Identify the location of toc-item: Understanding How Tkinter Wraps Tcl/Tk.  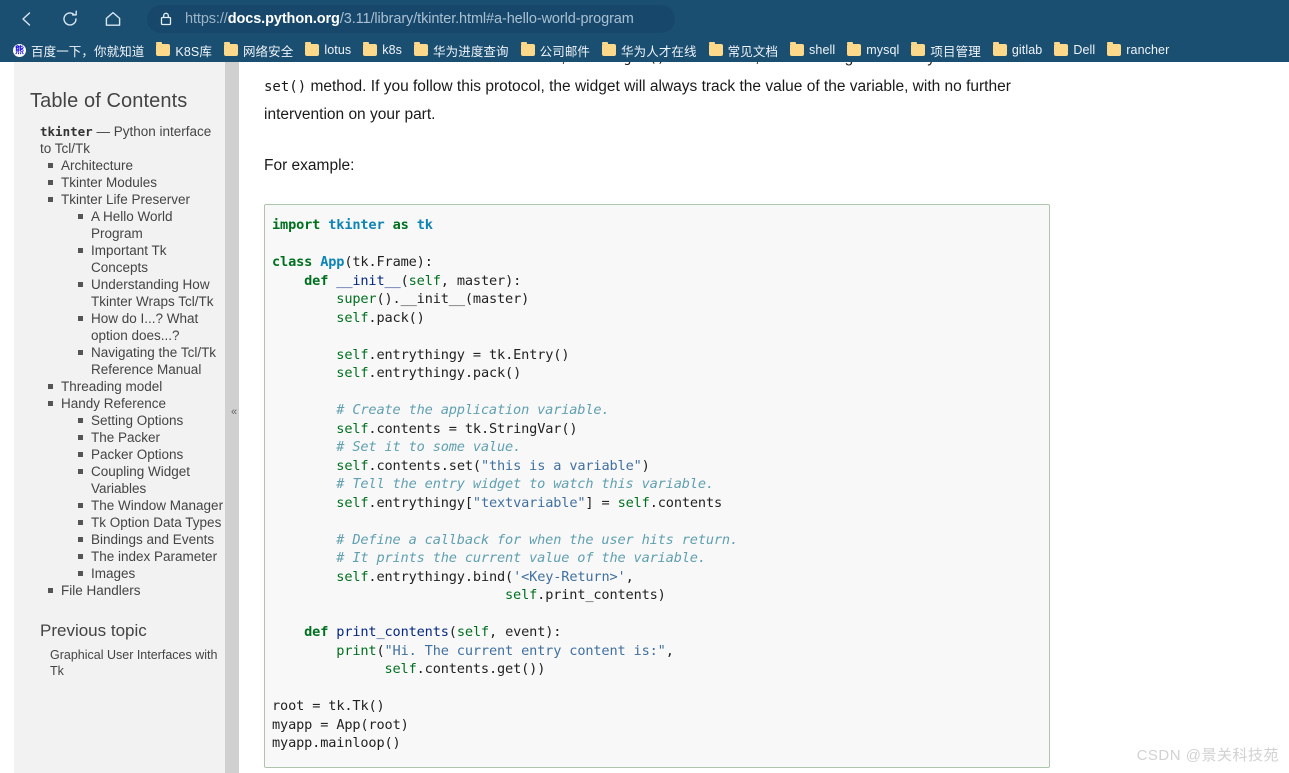
(151, 293).